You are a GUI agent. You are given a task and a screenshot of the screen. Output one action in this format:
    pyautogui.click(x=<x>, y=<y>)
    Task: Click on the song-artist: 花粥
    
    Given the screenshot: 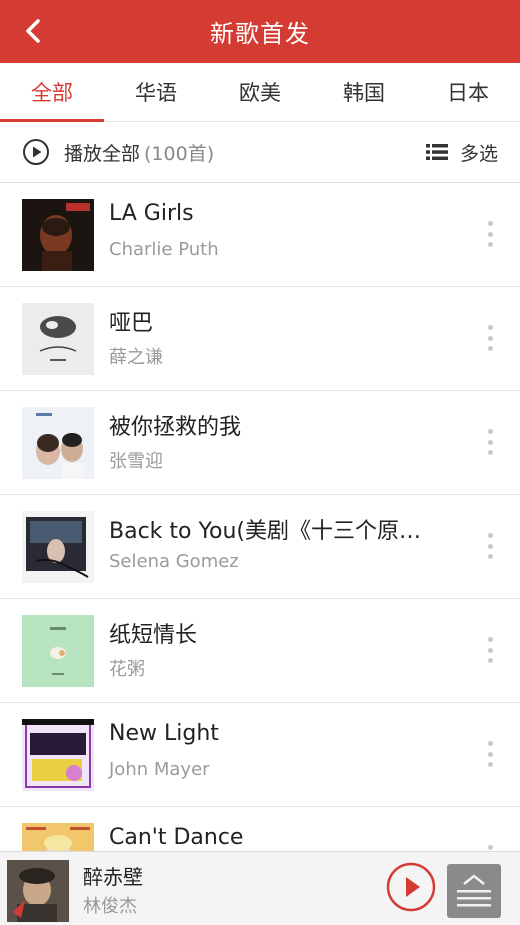 What is the action you would take?
    pyautogui.click(x=127, y=669)
    